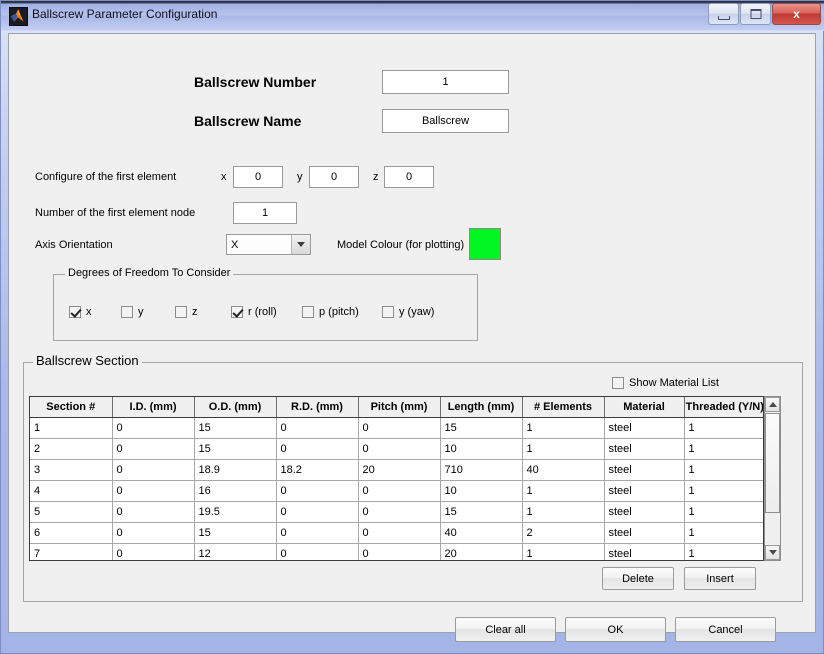 This screenshot has width=824, height=654. What do you see at coordinates (723, 14) in the screenshot?
I see `minimize-button` at bounding box center [723, 14].